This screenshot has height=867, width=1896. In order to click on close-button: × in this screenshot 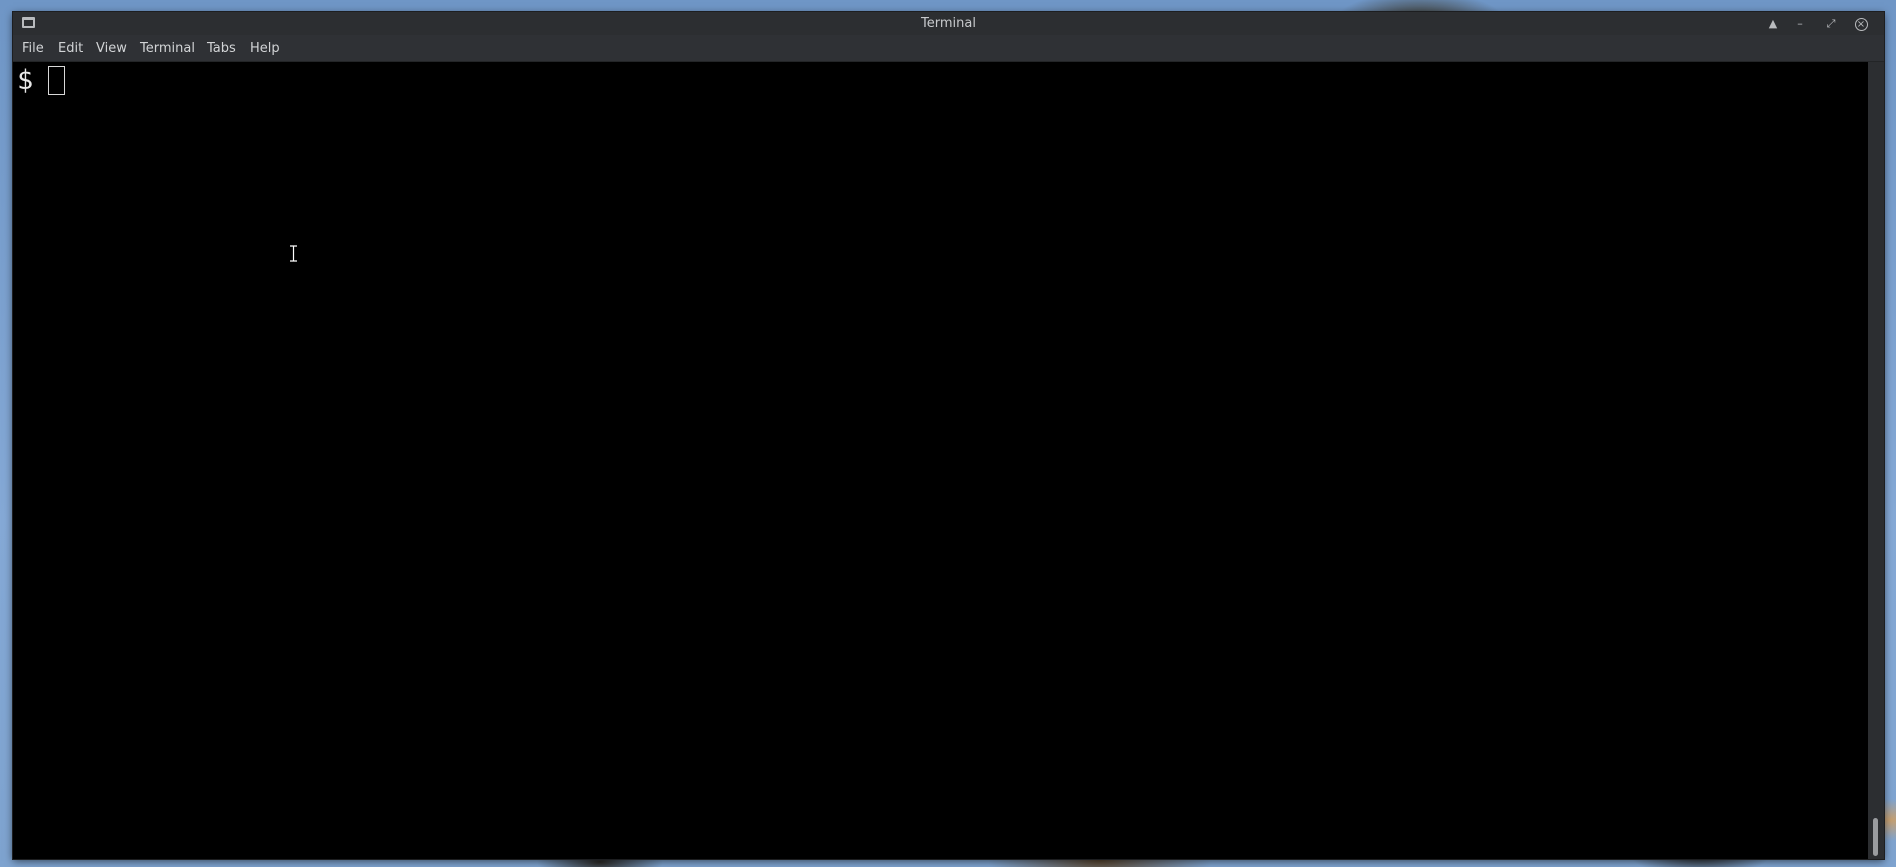, I will do `click(1861, 24)`.